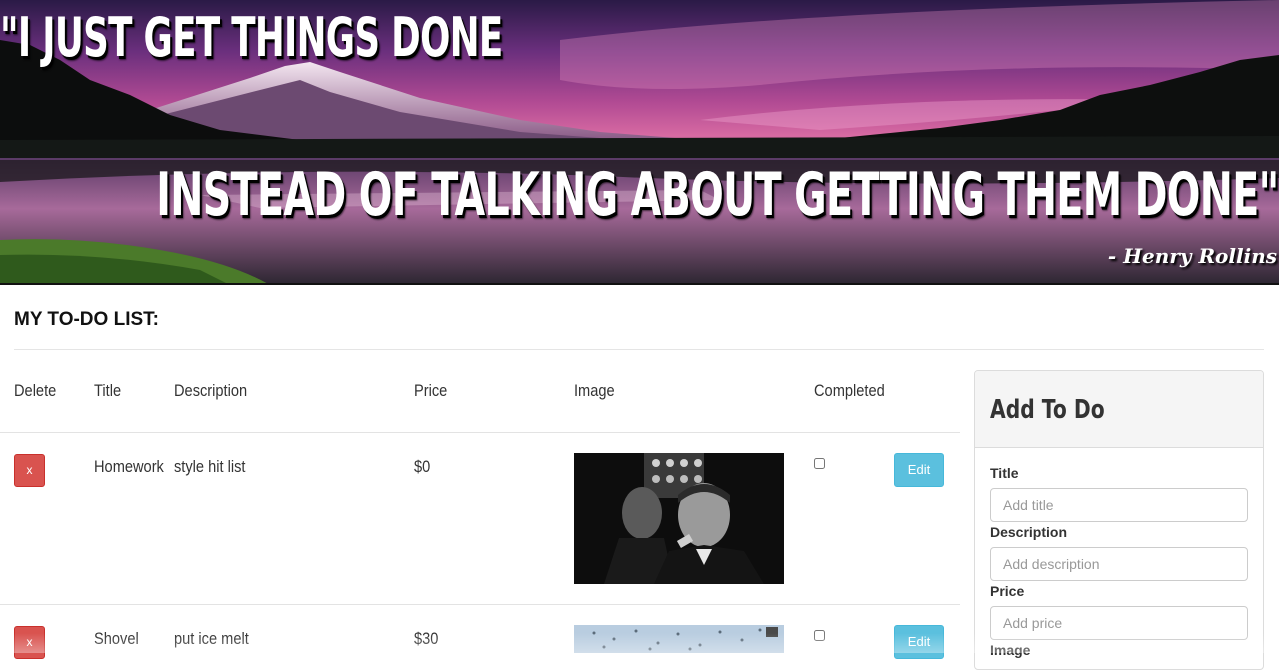  I want to click on row-price: $30, so click(426, 638).